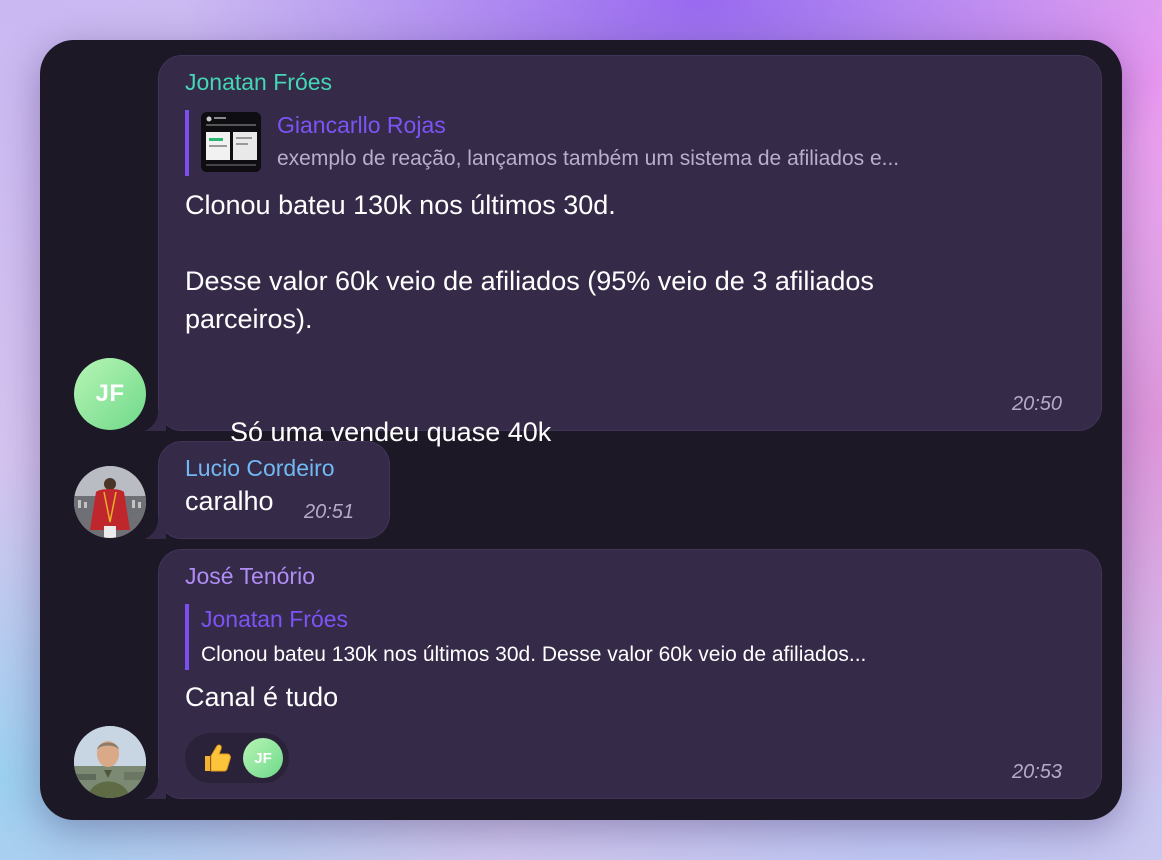  What do you see at coordinates (1037, 772) in the screenshot?
I see `message-timestamp: 20:53` at bounding box center [1037, 772].